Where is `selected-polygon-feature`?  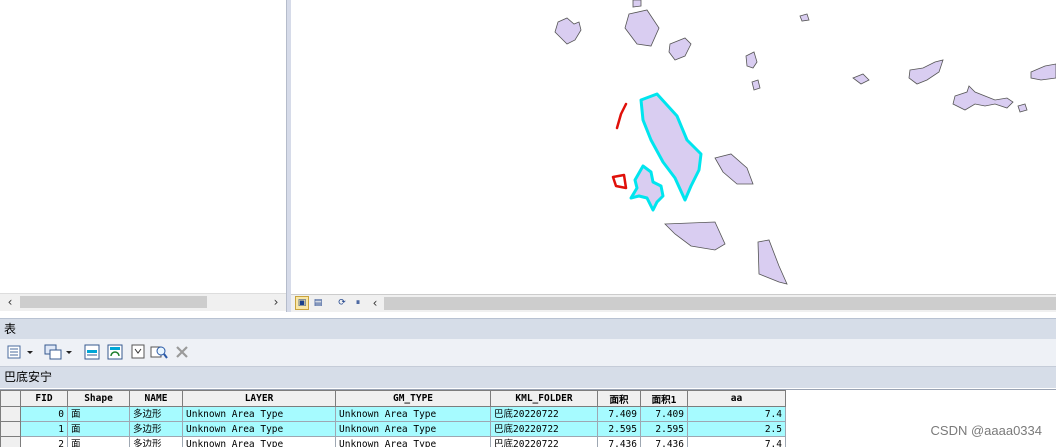
selected-polygon-feature is located at coordinates (647, 188).